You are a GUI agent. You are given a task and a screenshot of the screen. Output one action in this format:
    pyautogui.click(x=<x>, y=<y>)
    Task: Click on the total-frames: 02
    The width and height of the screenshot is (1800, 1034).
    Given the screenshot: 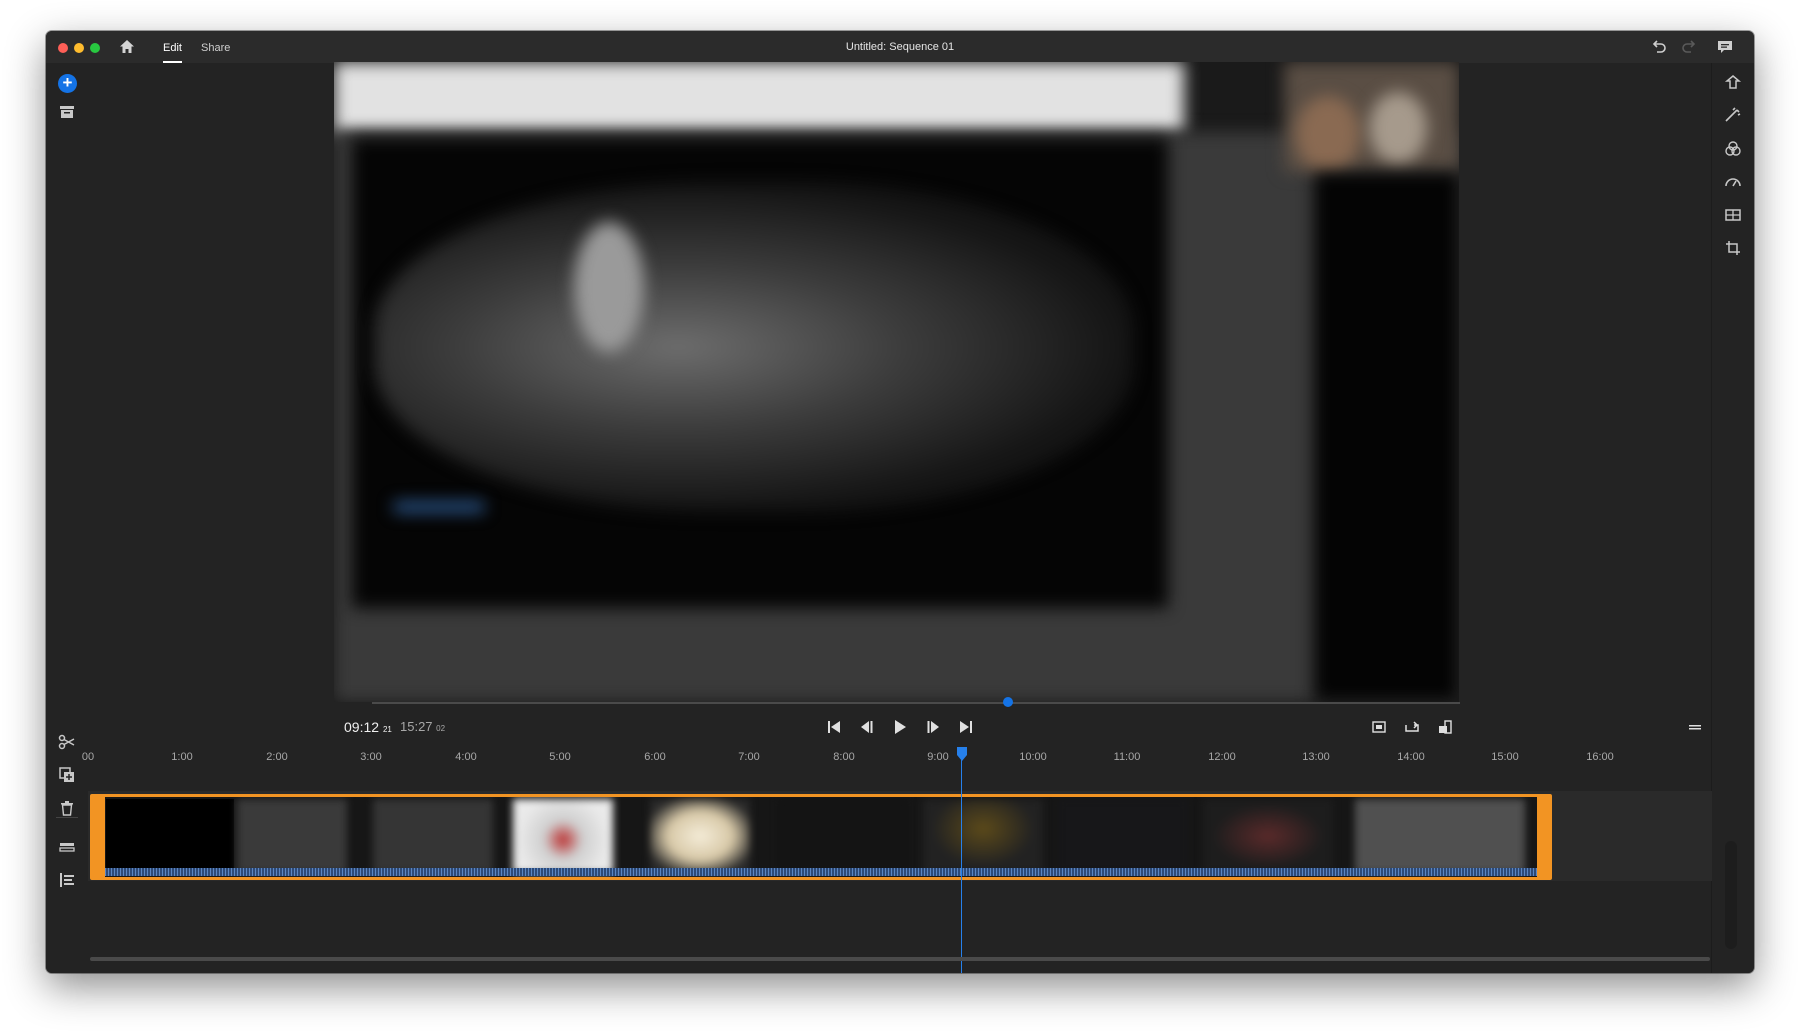 What is the action you would take?
    pyautogui.click(x=441, y=728)
    